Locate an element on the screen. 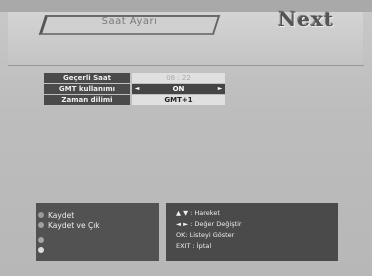 This screenshot has height=276, width=372. hint-exit-cancel: EXIT : İptal is located at coordinates (194, 246).